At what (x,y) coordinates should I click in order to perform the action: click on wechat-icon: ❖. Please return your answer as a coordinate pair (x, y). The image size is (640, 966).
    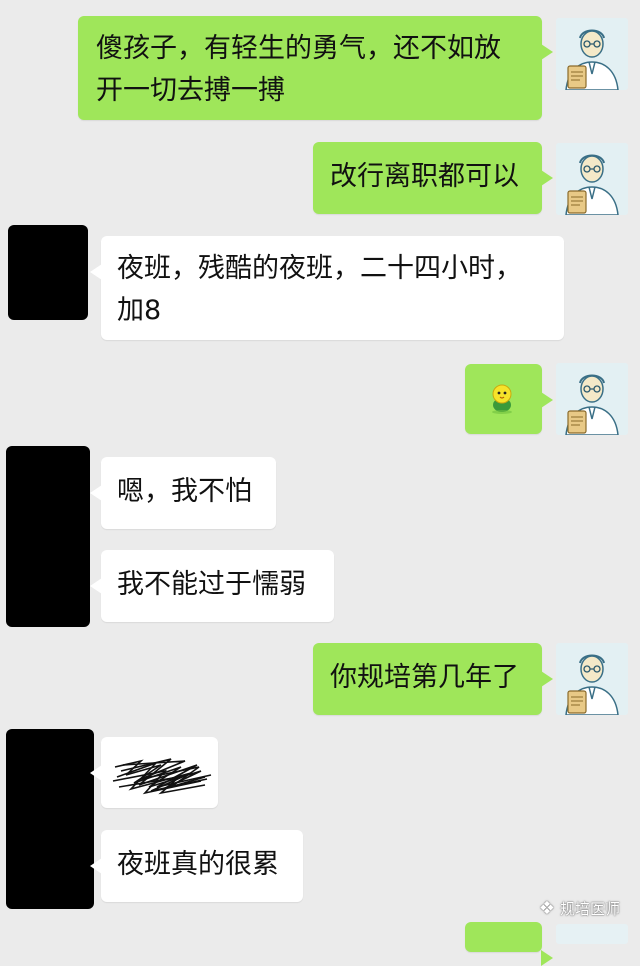
    Looking at the image, I should click on (546, 908).